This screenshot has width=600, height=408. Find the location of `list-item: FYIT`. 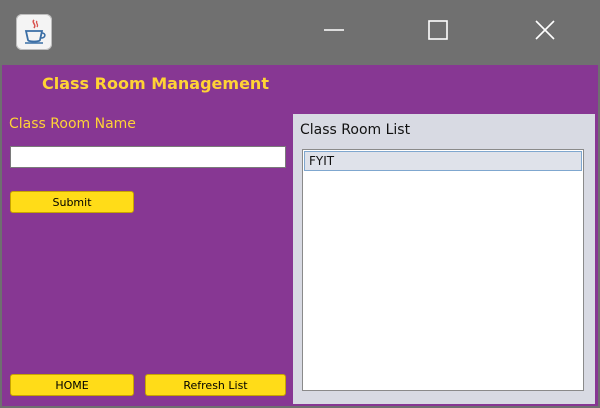

list-item: FYIT is located at coordinates (443, 161).